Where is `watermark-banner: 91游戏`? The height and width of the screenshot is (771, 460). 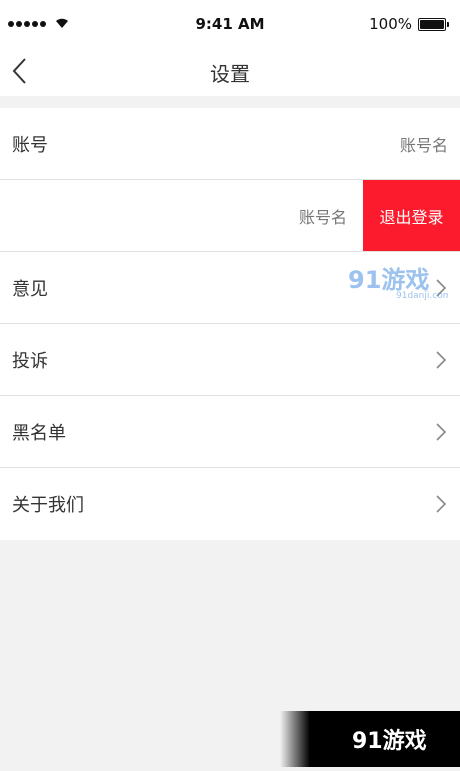
watermark-banner: 91游戏 is located at coordinates (370, 739).